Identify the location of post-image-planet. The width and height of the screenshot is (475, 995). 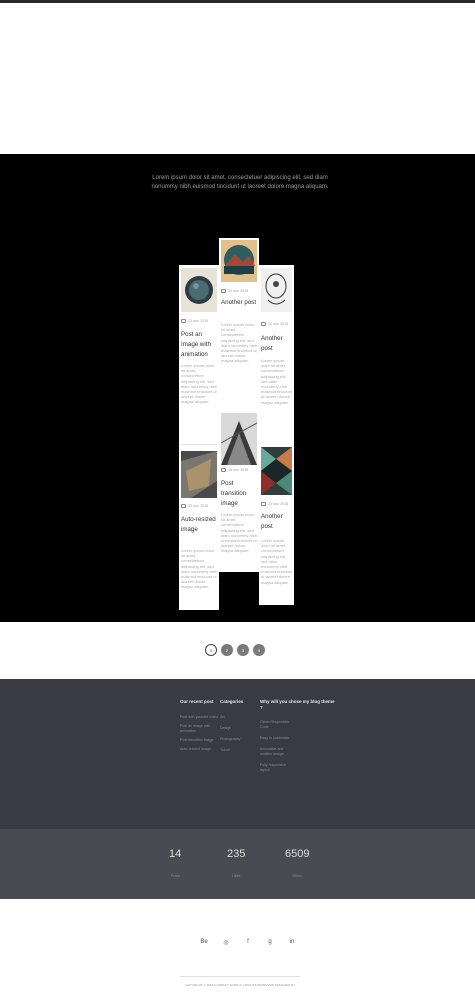
(199, 290).